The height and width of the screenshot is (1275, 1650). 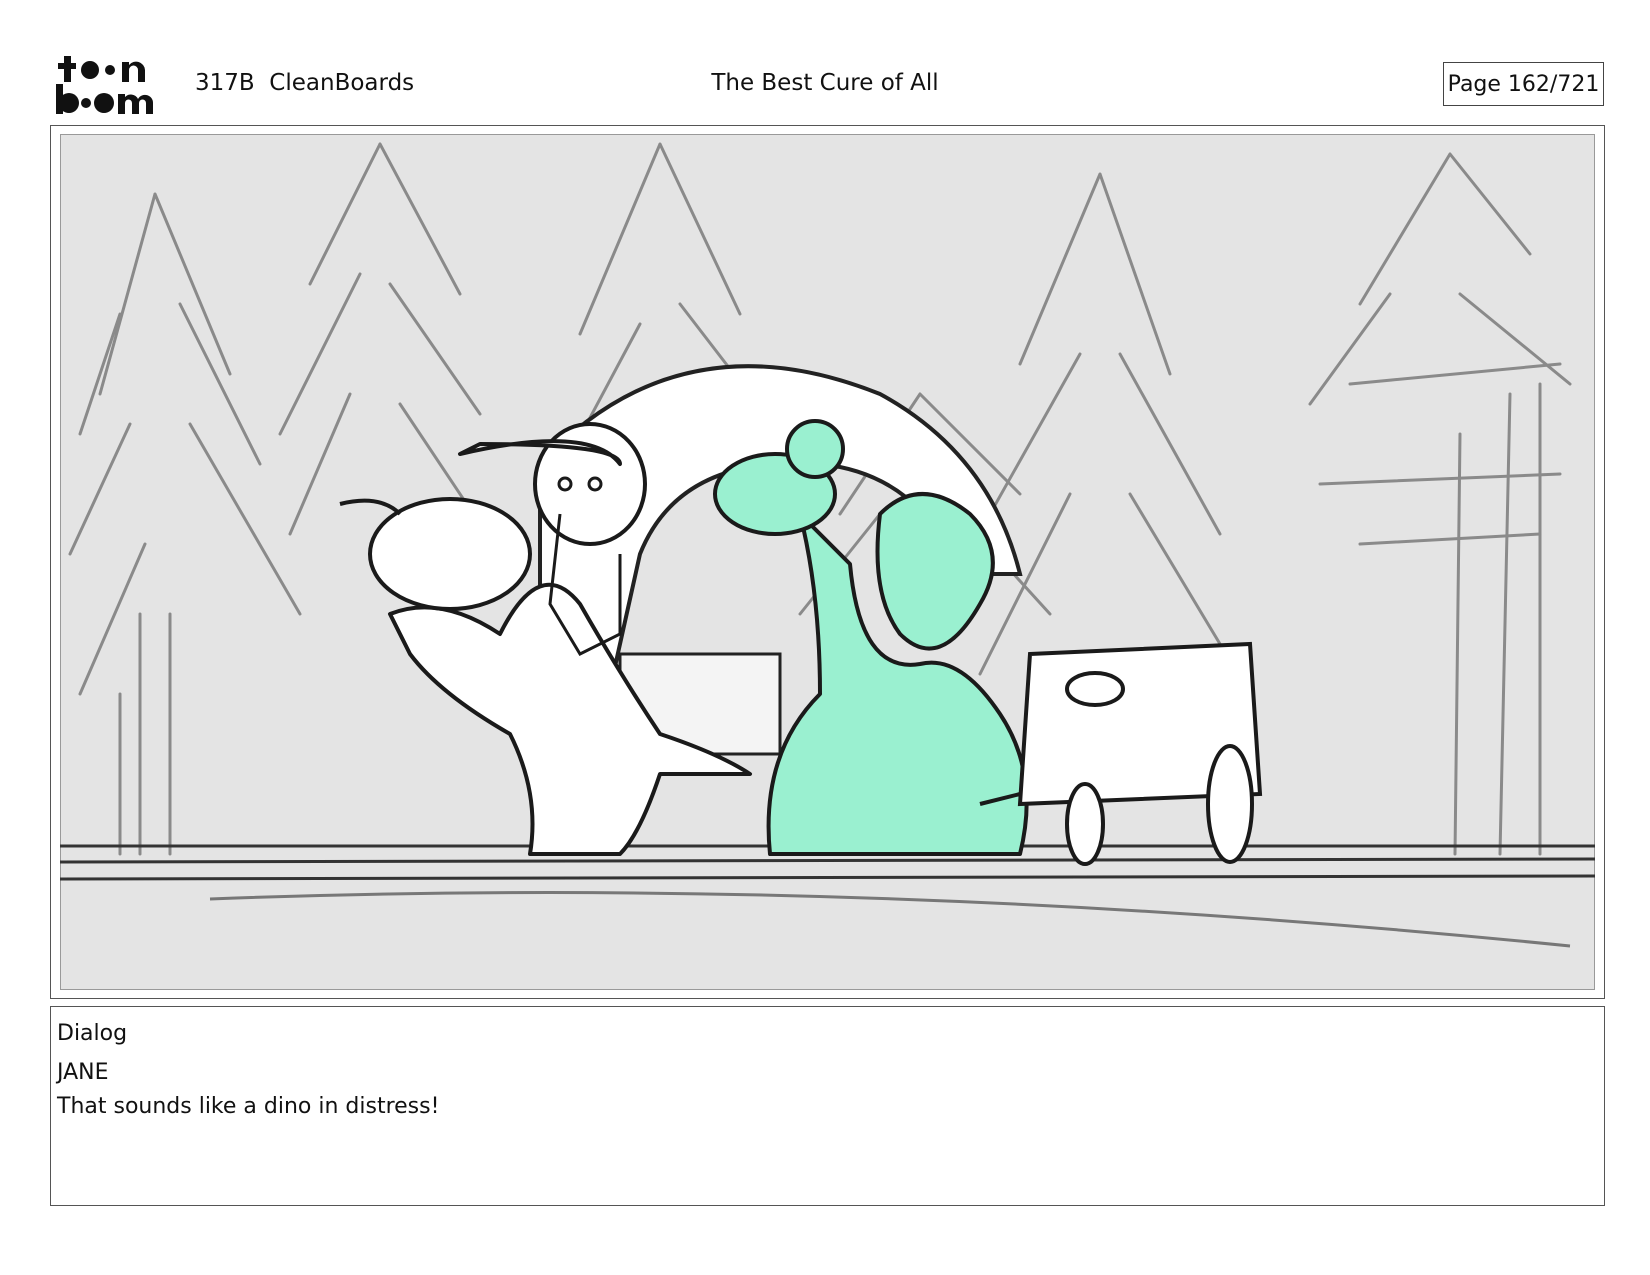 What do you see at coordinates (92, 1033) in the screenshot?
I see `dialog-label: Dialog` at bounding box center [92, 1033].